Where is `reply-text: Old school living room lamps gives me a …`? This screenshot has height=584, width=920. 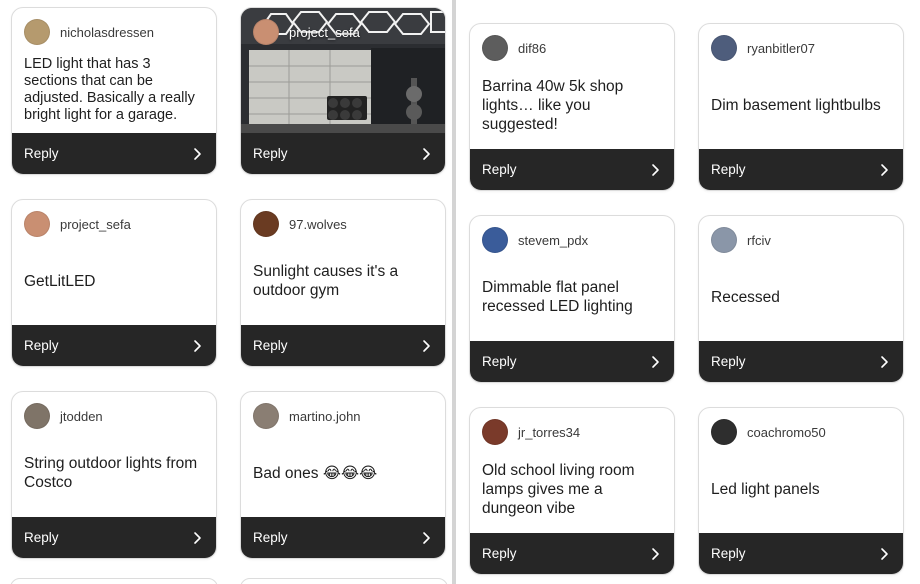 reply-text: Old school living room lamps gives me a … is located at coordinates (558, 489).